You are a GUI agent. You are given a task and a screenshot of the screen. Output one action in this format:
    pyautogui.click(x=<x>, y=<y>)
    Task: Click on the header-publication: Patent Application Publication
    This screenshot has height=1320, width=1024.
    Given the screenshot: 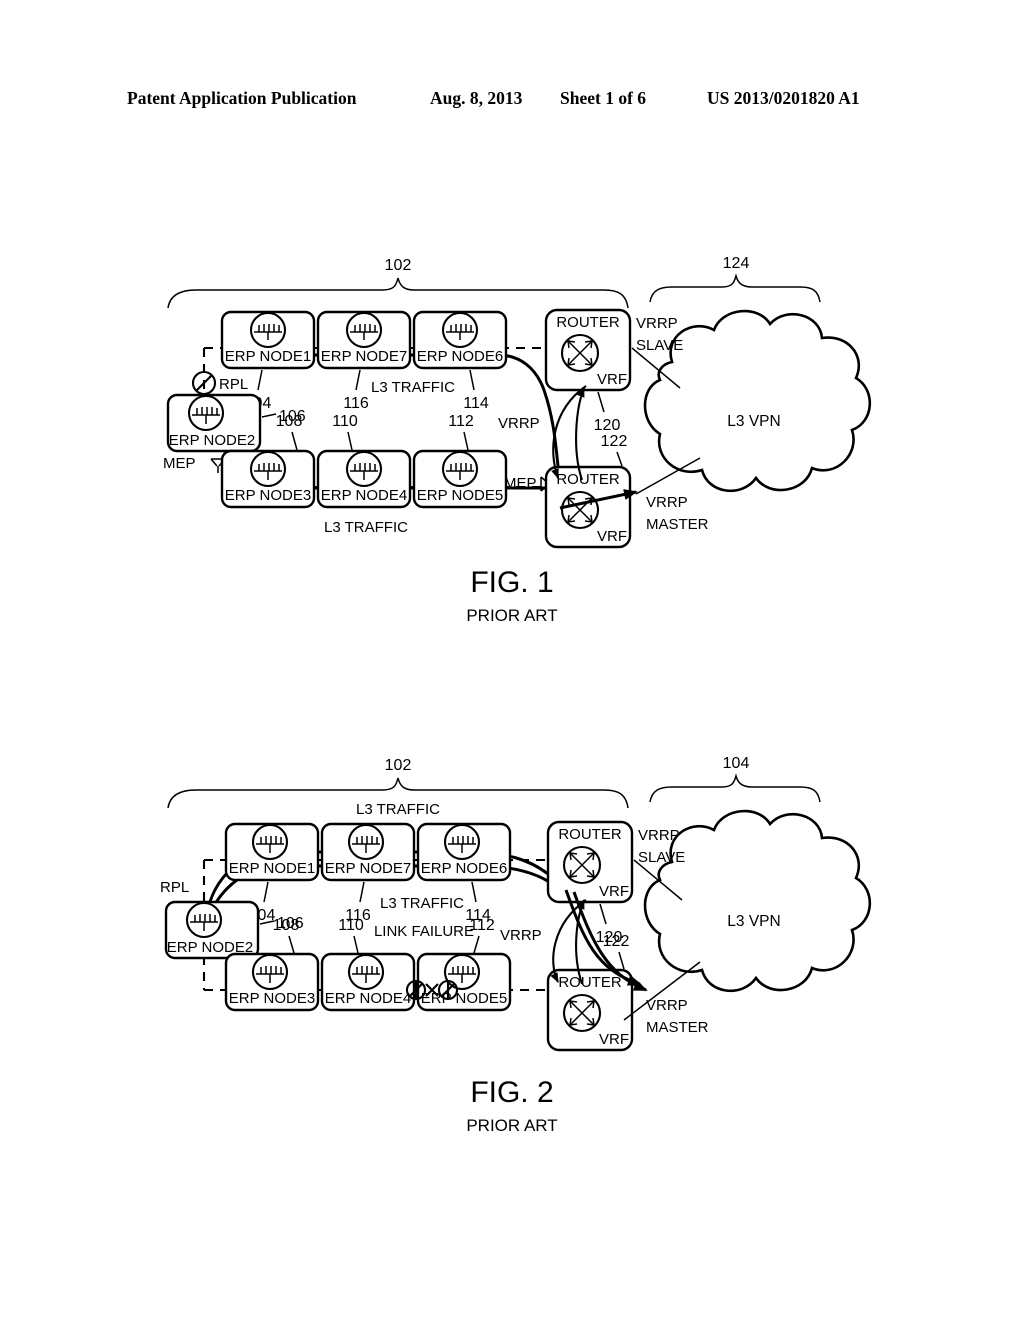 What is the action you would take?
    pyautogui.click(x=242, y=98)
    